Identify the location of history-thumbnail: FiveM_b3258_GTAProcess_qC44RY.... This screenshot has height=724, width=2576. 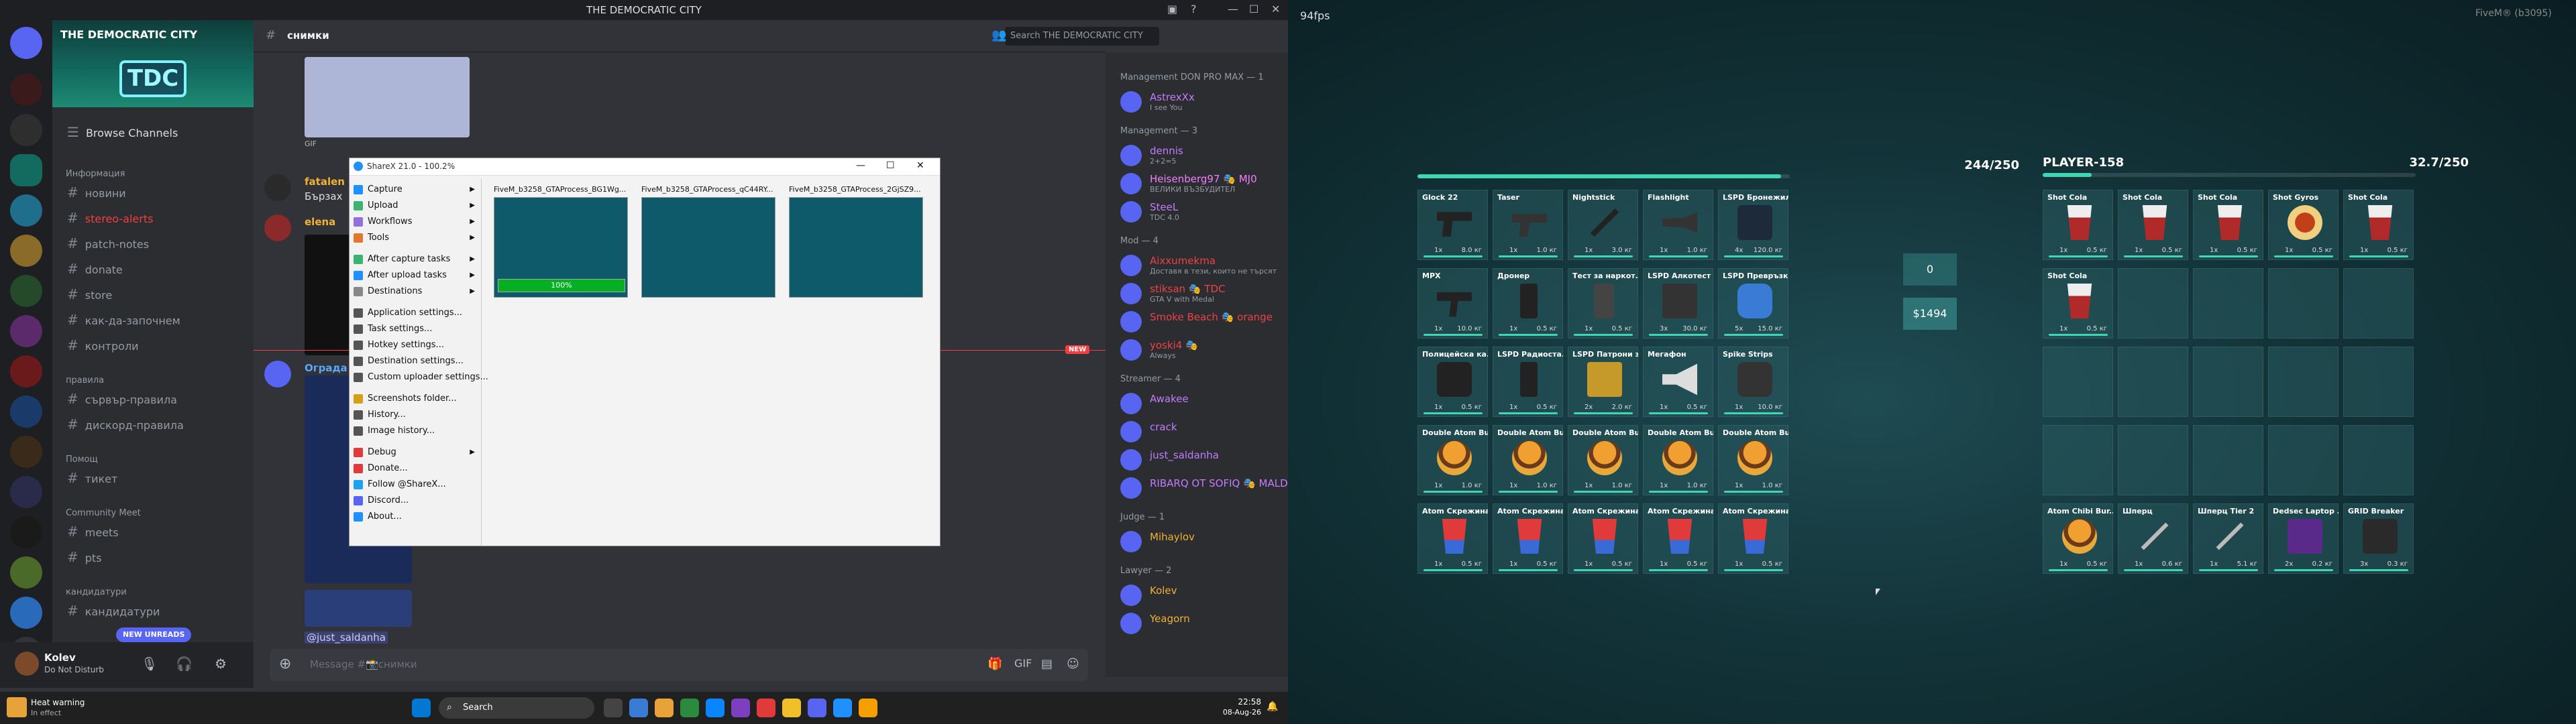
(708, 242).